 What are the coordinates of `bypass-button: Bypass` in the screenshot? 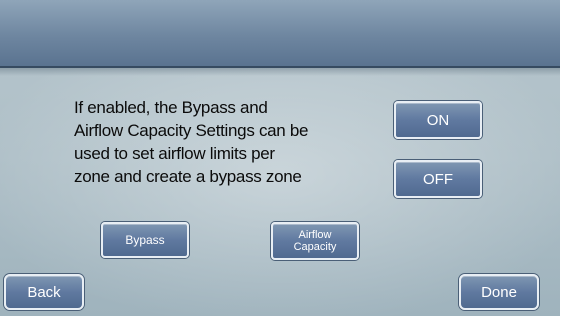 It's located at (145, 240).